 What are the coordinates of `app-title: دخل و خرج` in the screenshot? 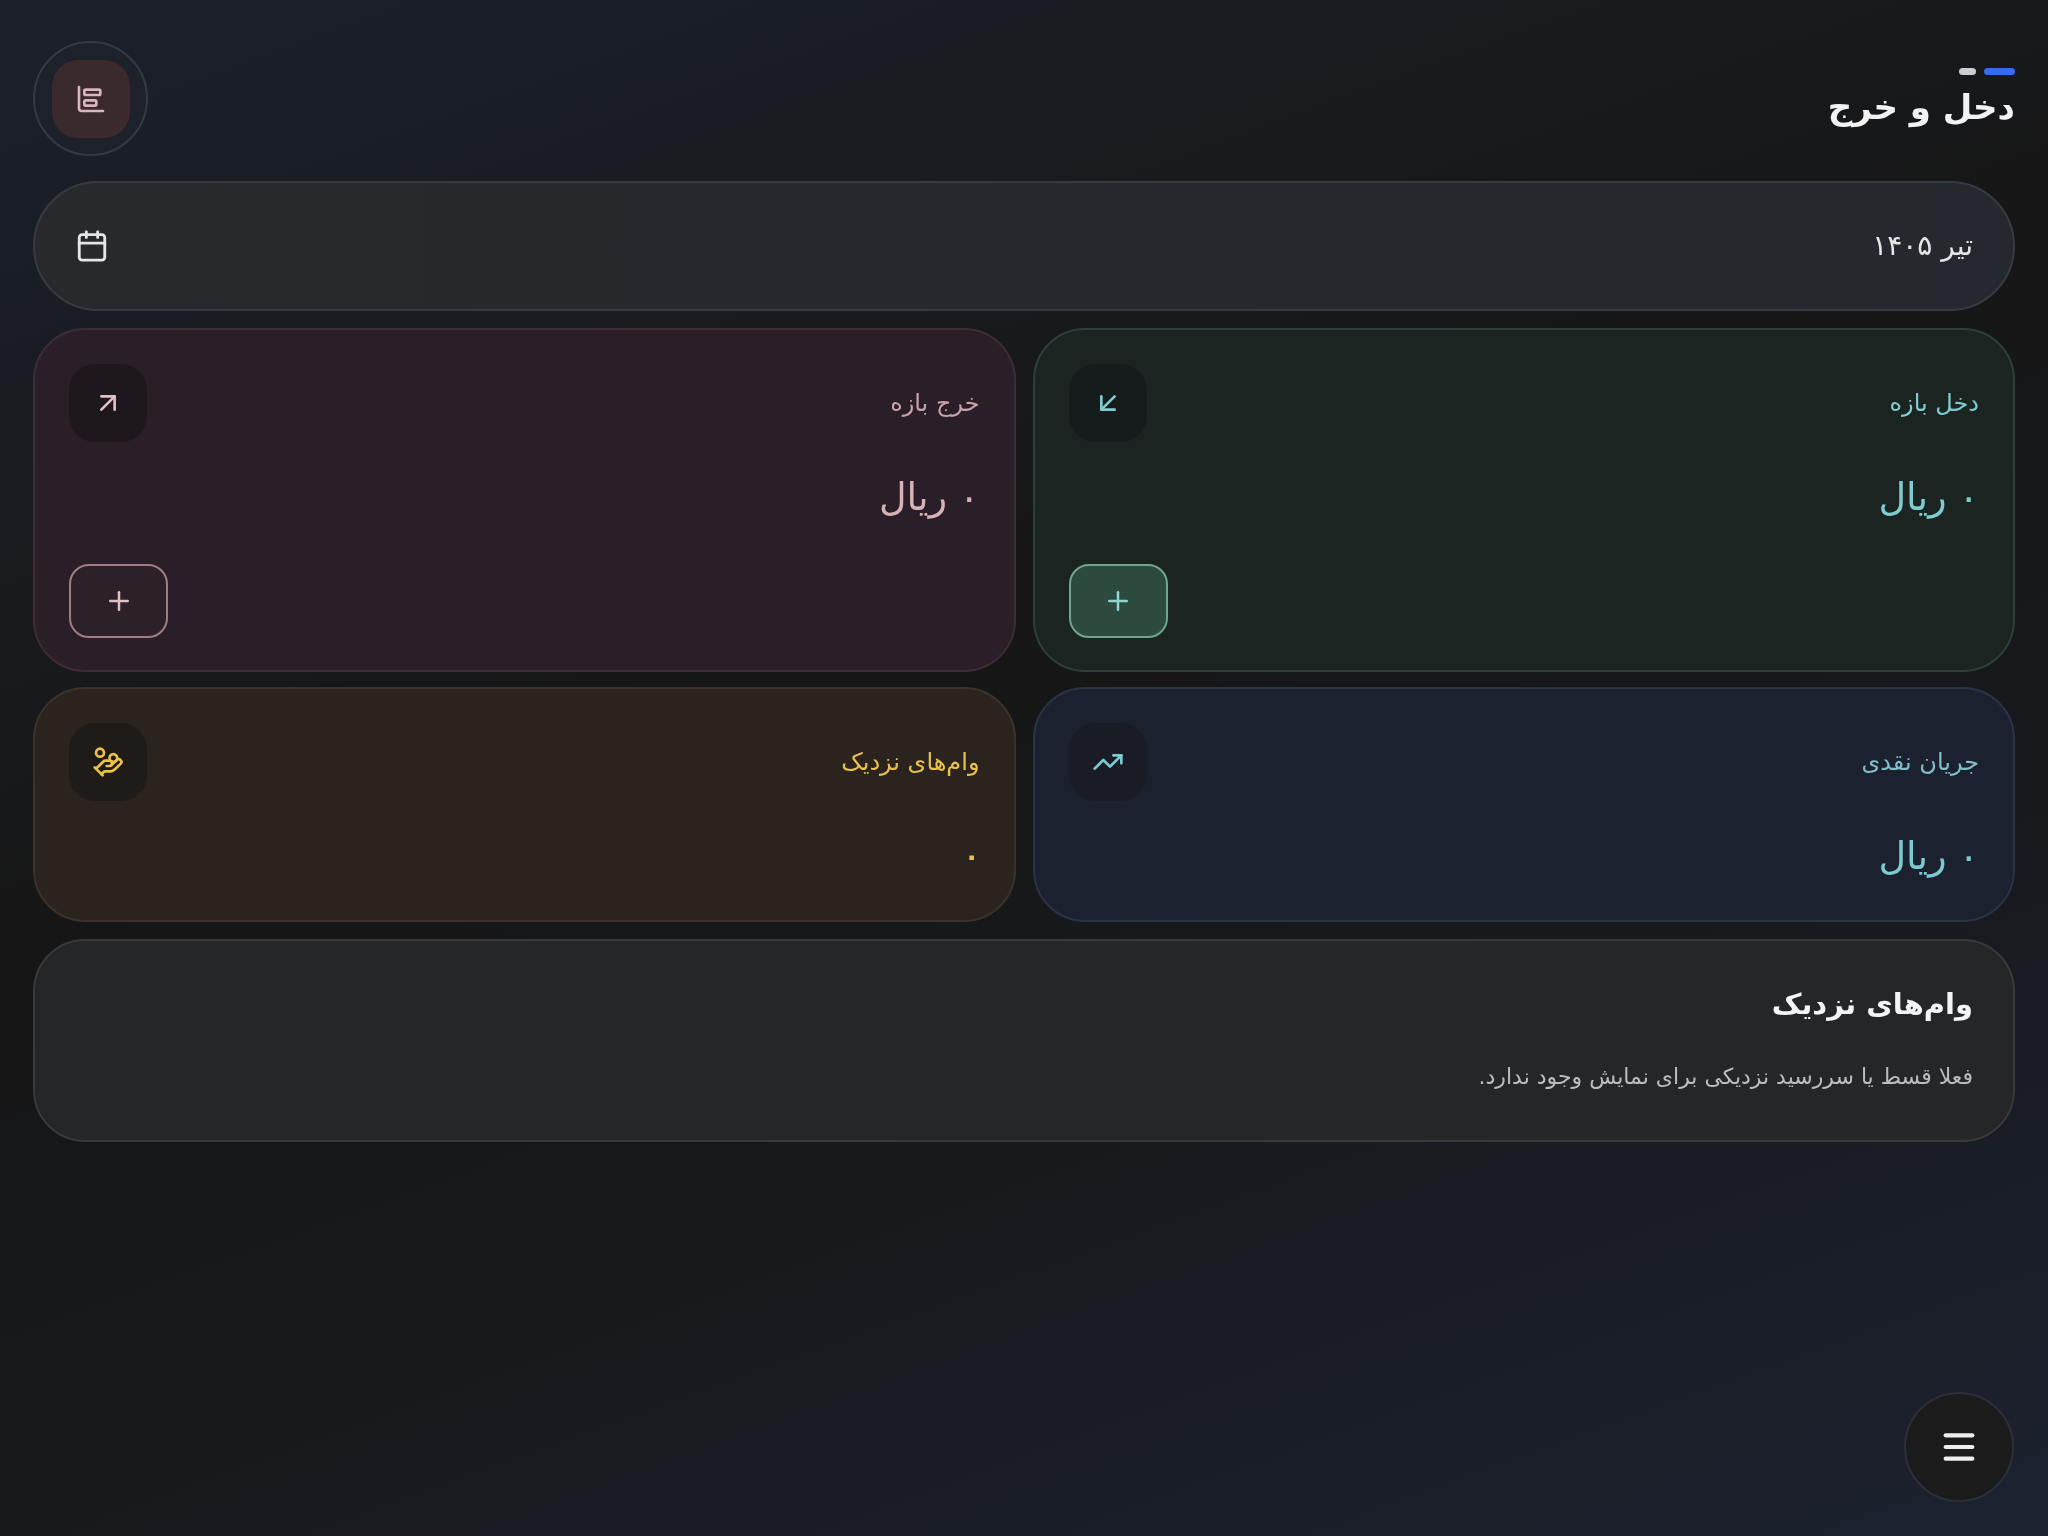 It's located at (1921, 107).